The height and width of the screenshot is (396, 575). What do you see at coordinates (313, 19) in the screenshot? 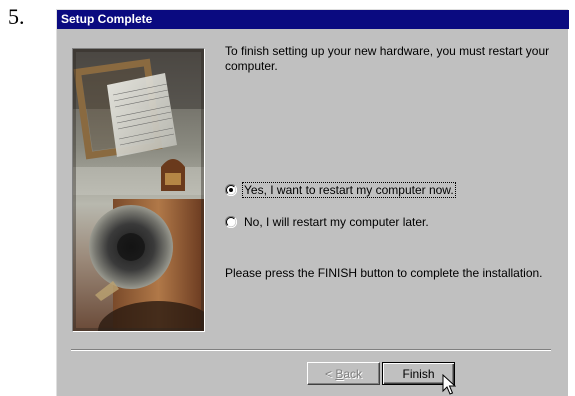
I see `title-bar: Setup Complete` at bounding box center [313, 19].